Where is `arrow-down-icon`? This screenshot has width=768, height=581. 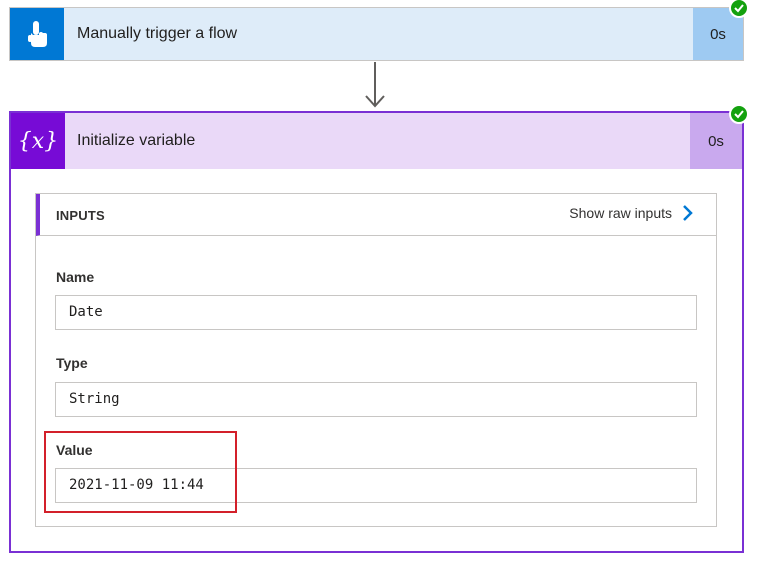 arrow-down-icon is located at coordinates (375, 85).